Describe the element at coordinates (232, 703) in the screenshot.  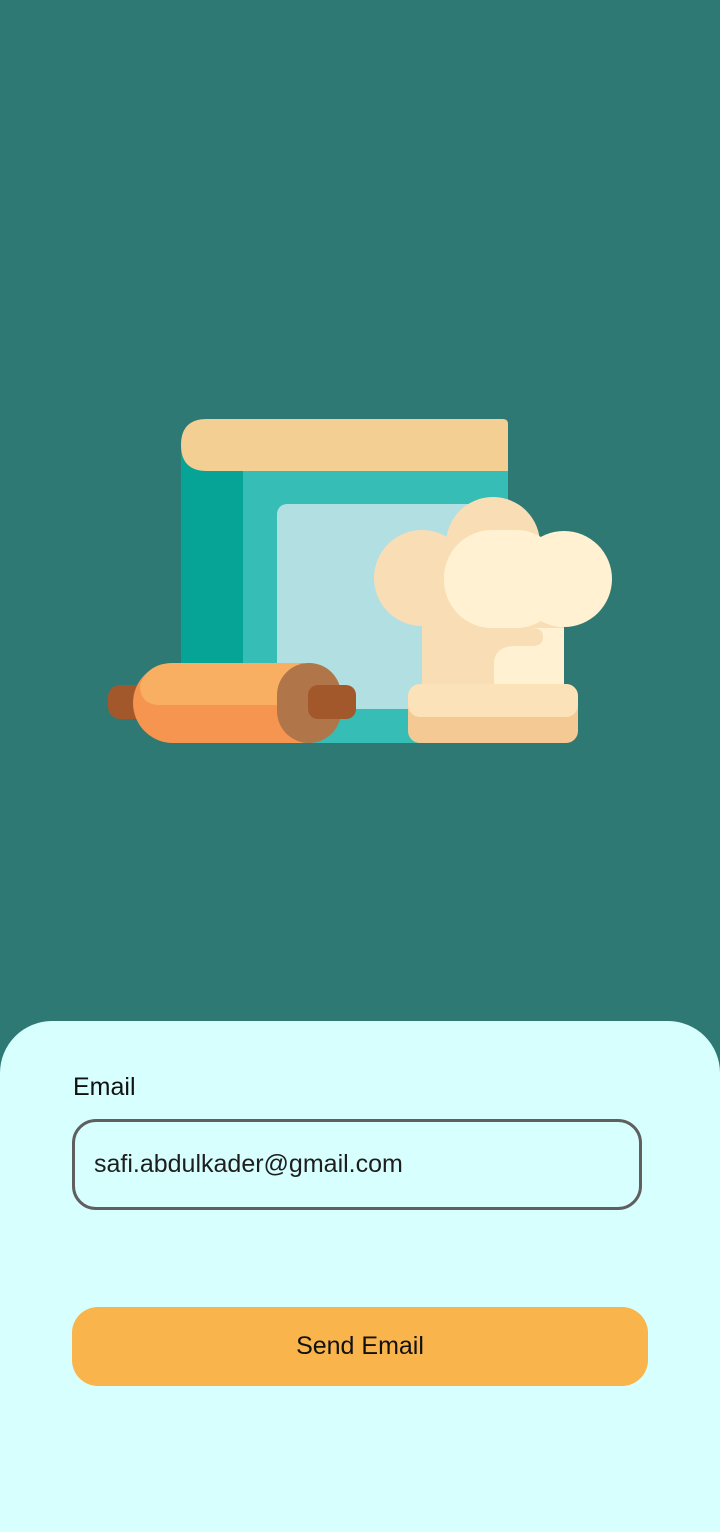
I see `rolling-pin-icon` at that location.